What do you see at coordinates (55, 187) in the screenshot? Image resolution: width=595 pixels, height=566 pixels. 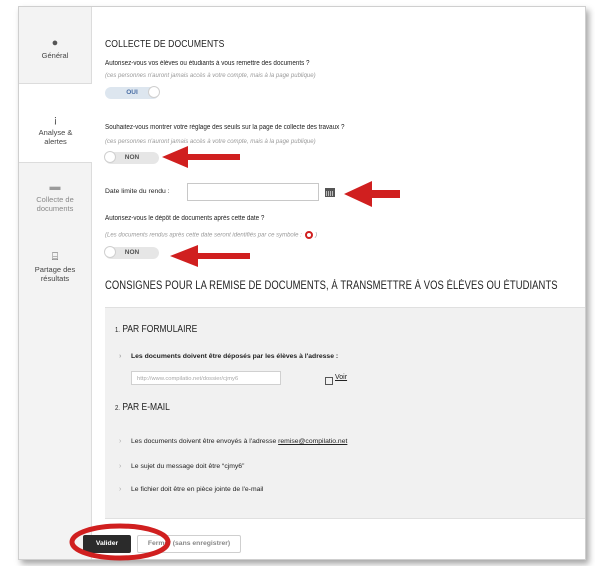 I see `inbox-icon: ▬` at bounding box center [55, 187].